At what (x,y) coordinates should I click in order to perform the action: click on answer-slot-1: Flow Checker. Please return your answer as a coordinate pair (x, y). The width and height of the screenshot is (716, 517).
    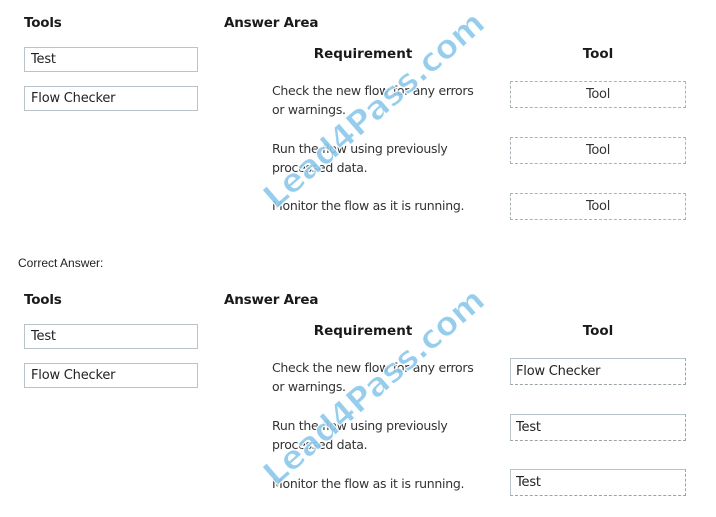
    Looking at the image, I should click on (598, 371).